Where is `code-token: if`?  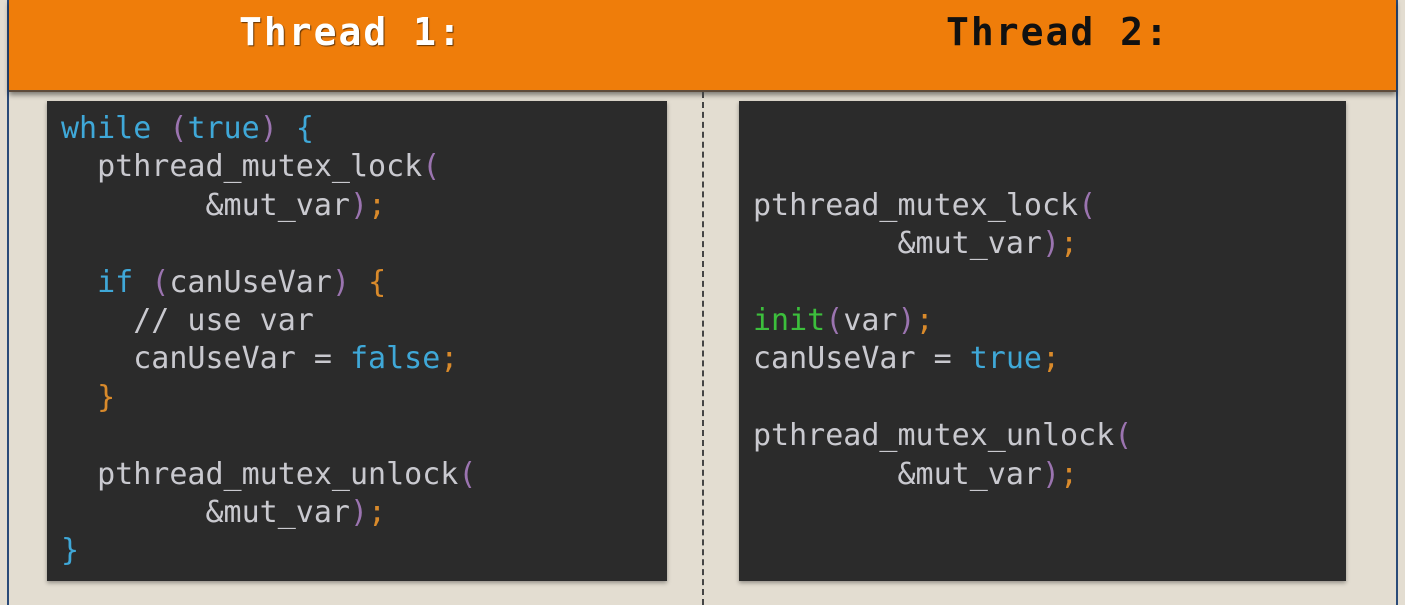
code-token: if is located at coordinates (106, 282).